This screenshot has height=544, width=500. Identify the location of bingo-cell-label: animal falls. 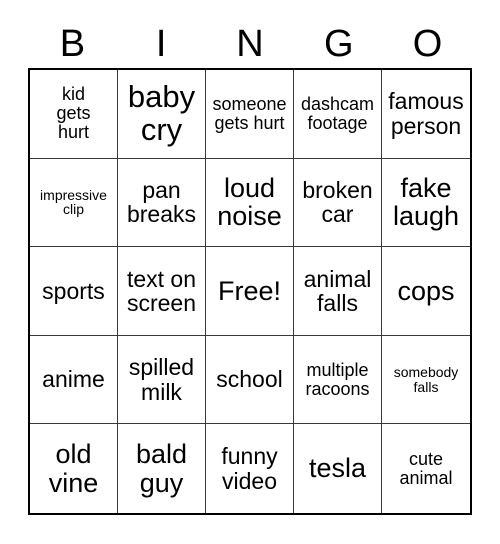
(337, 290).